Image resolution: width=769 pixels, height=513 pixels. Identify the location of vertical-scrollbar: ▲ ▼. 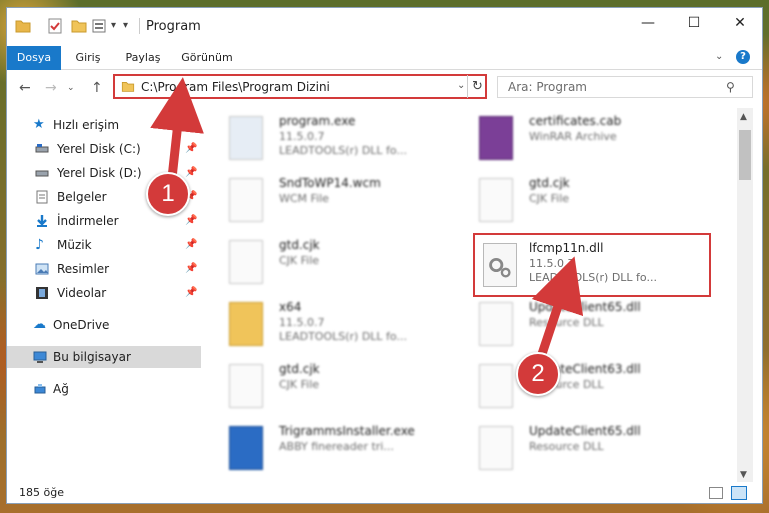
(745, 295).